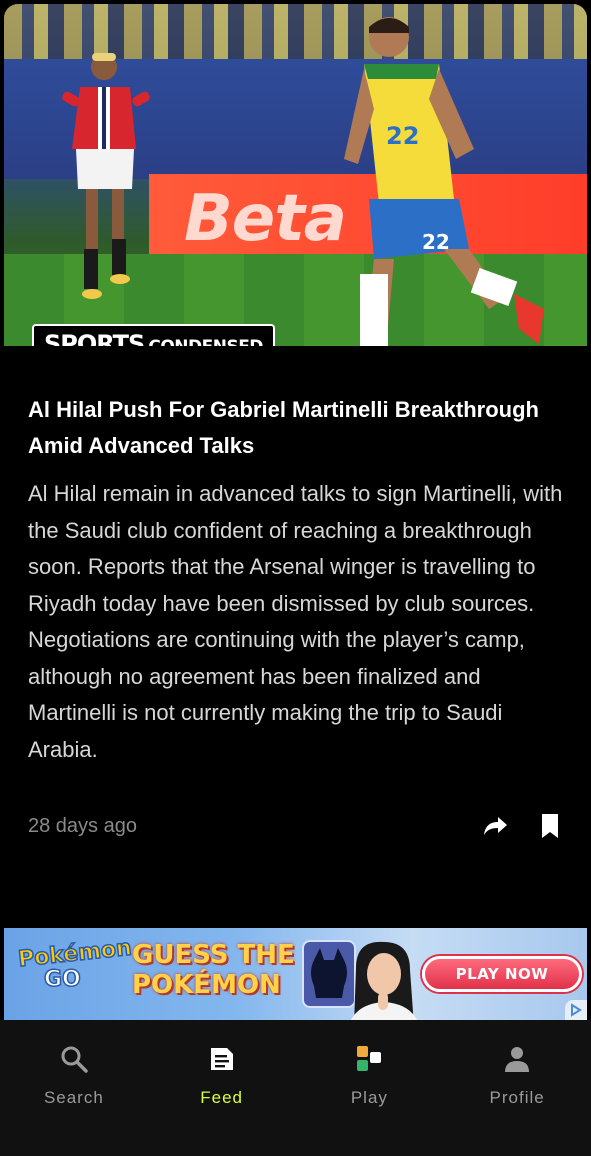 The width and height of the screenshot is (591, 1156). I want to click on brand-primary-text: SPORTS, so click(94, 338).